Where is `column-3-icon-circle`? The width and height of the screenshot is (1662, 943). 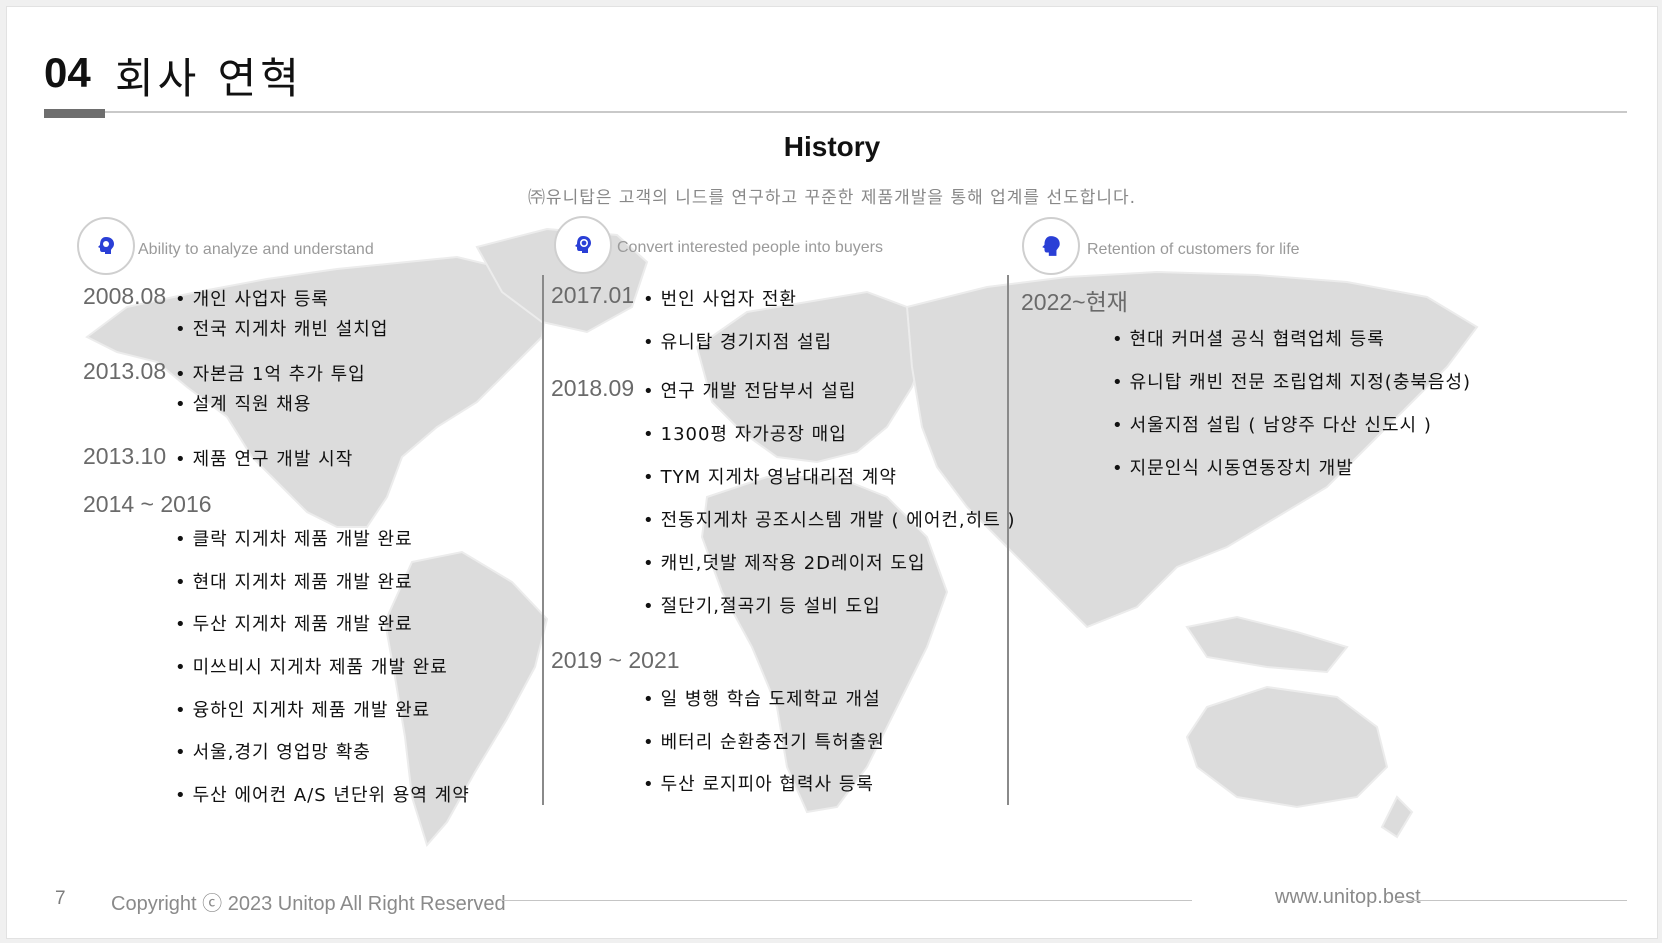
column-3-icon-circle is located at coordinates (1051, 246).